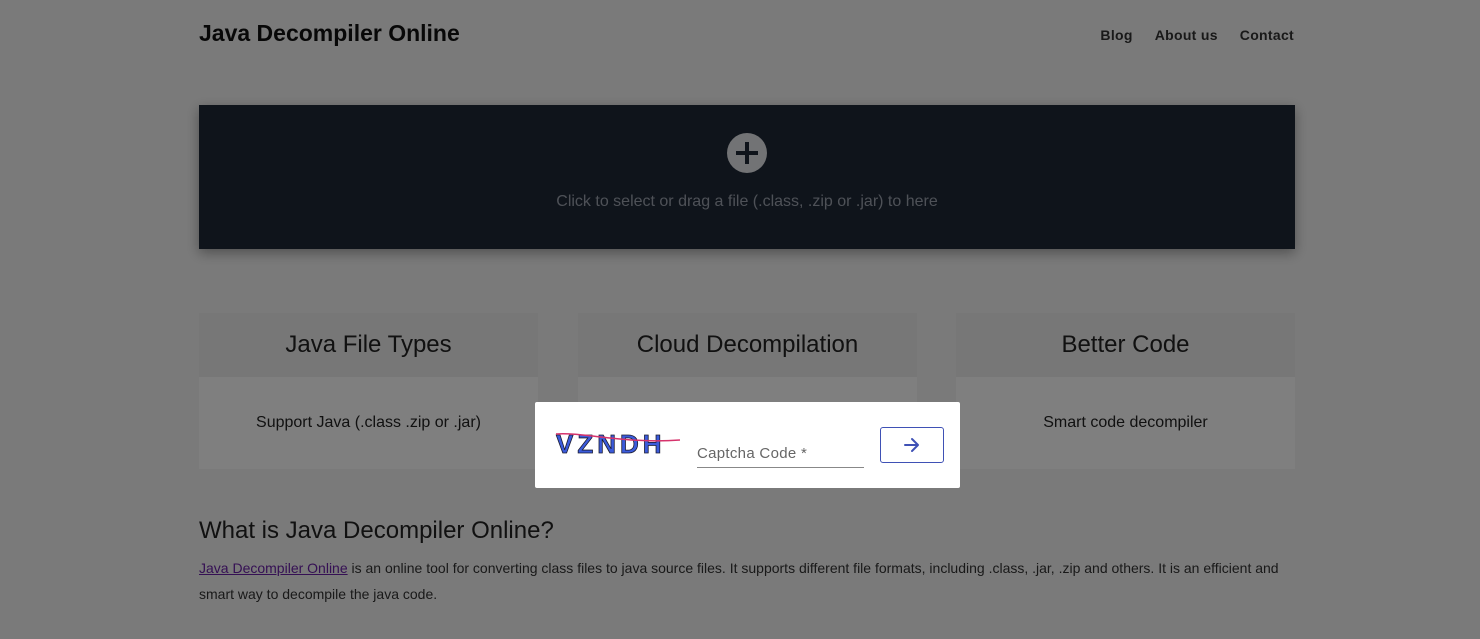 This screenshot has width=1480, height=639. What do you see at coordinates (780, 454) in the screenshot?
I see `captcha-input` at bounding box center [780, 454].